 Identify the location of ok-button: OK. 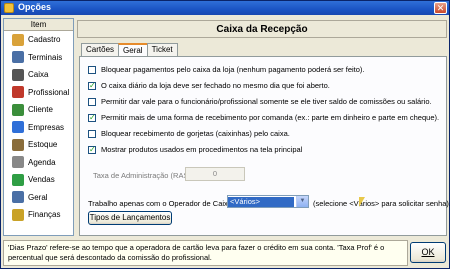
(428, 252).